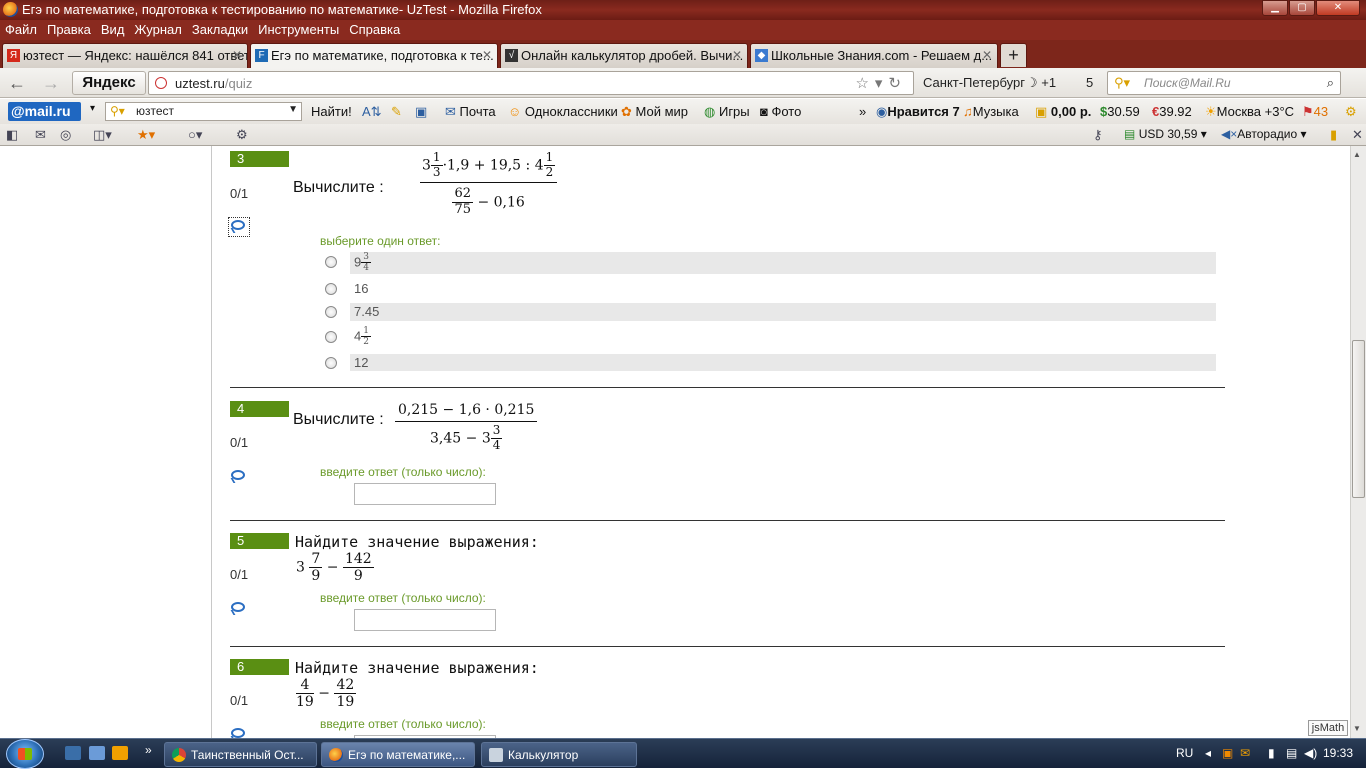  Describe the element at coordinates (374, 30) in the screenshot. I see `menu-help: Справка` at that location.